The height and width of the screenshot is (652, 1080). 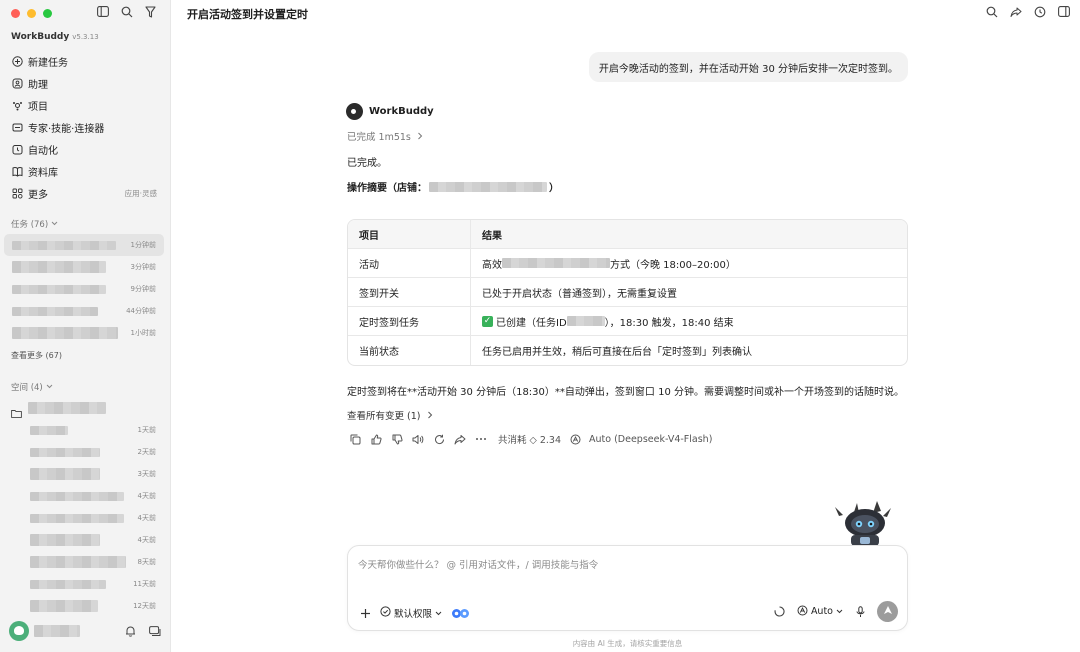 What do you see at coordinates (154, 631) in the screenshot?
I see `message-icon` at bounding box center [154, 631].